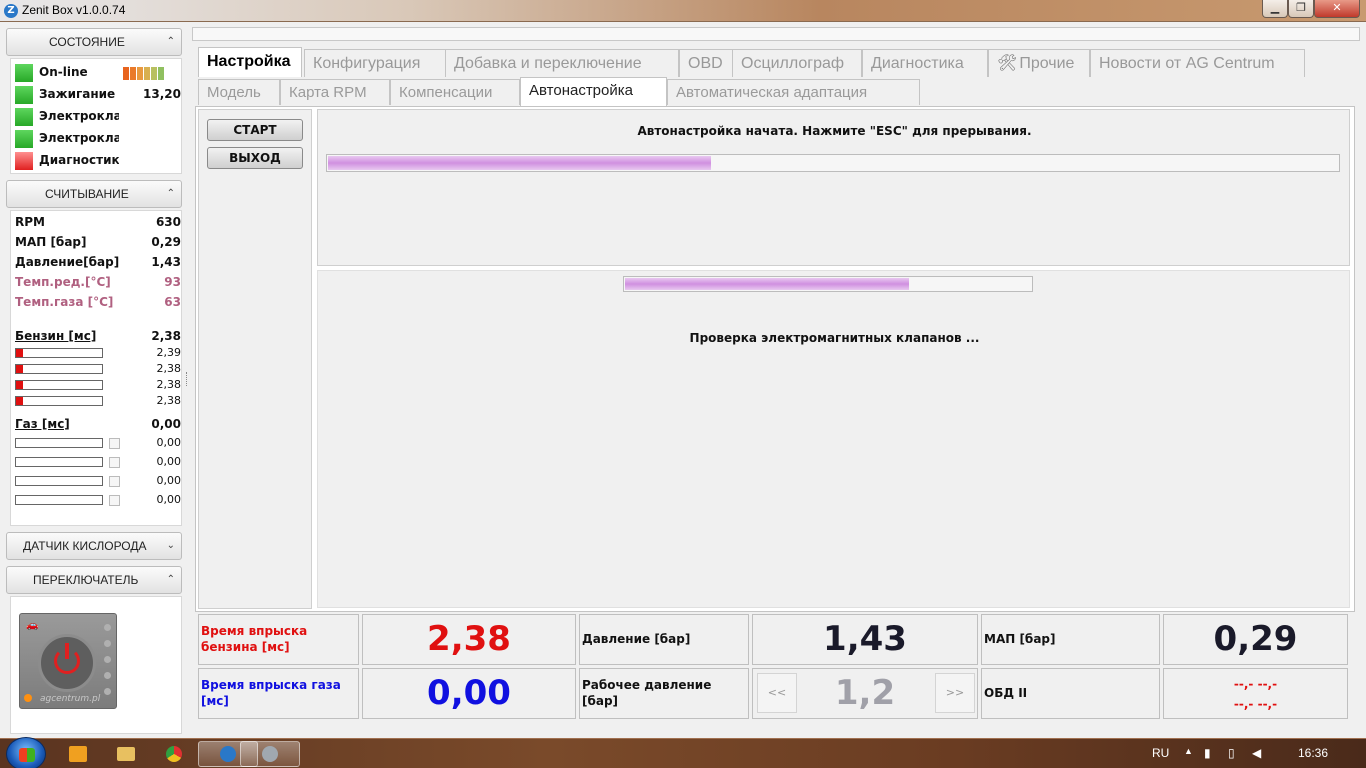 The image size is (1366, 768). What do you see at coordinates (797, 63) in the screenshot?
I see `tab-oscilloscope: Осциллограф` at bounding box center [797, 63].